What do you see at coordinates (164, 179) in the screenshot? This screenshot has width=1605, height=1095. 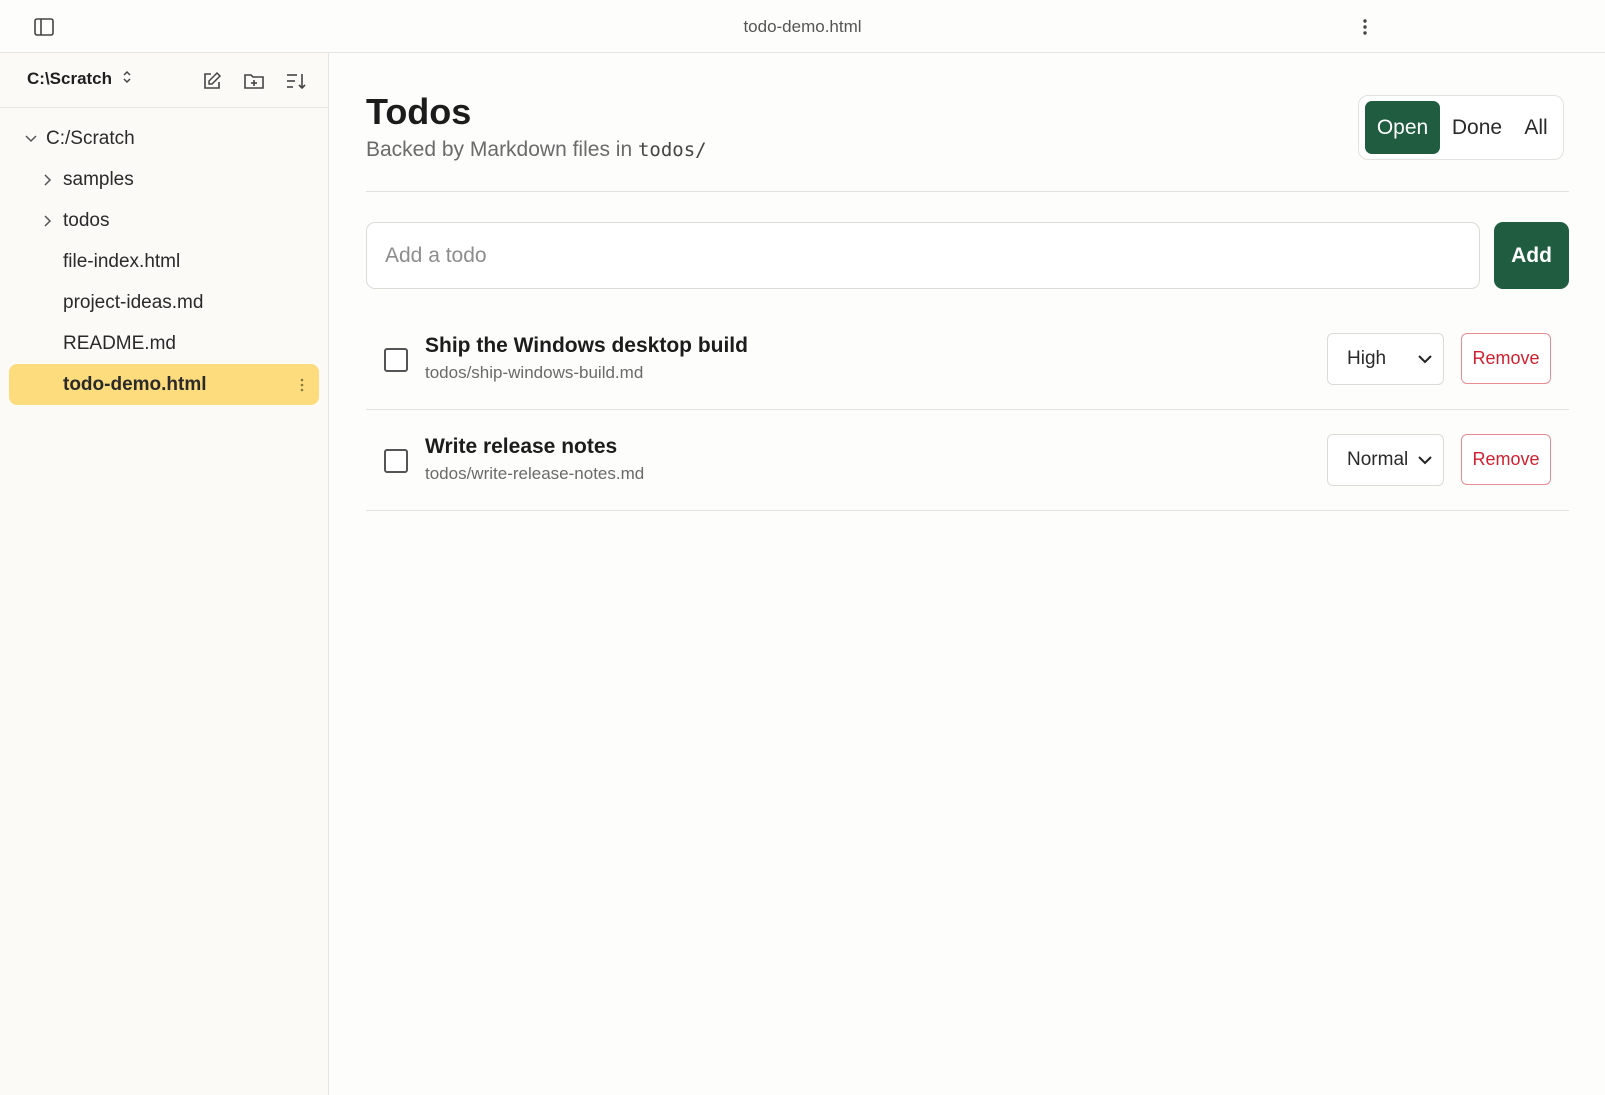 I see `tree-folder-samples: samples` at bounding box center [164, 179].